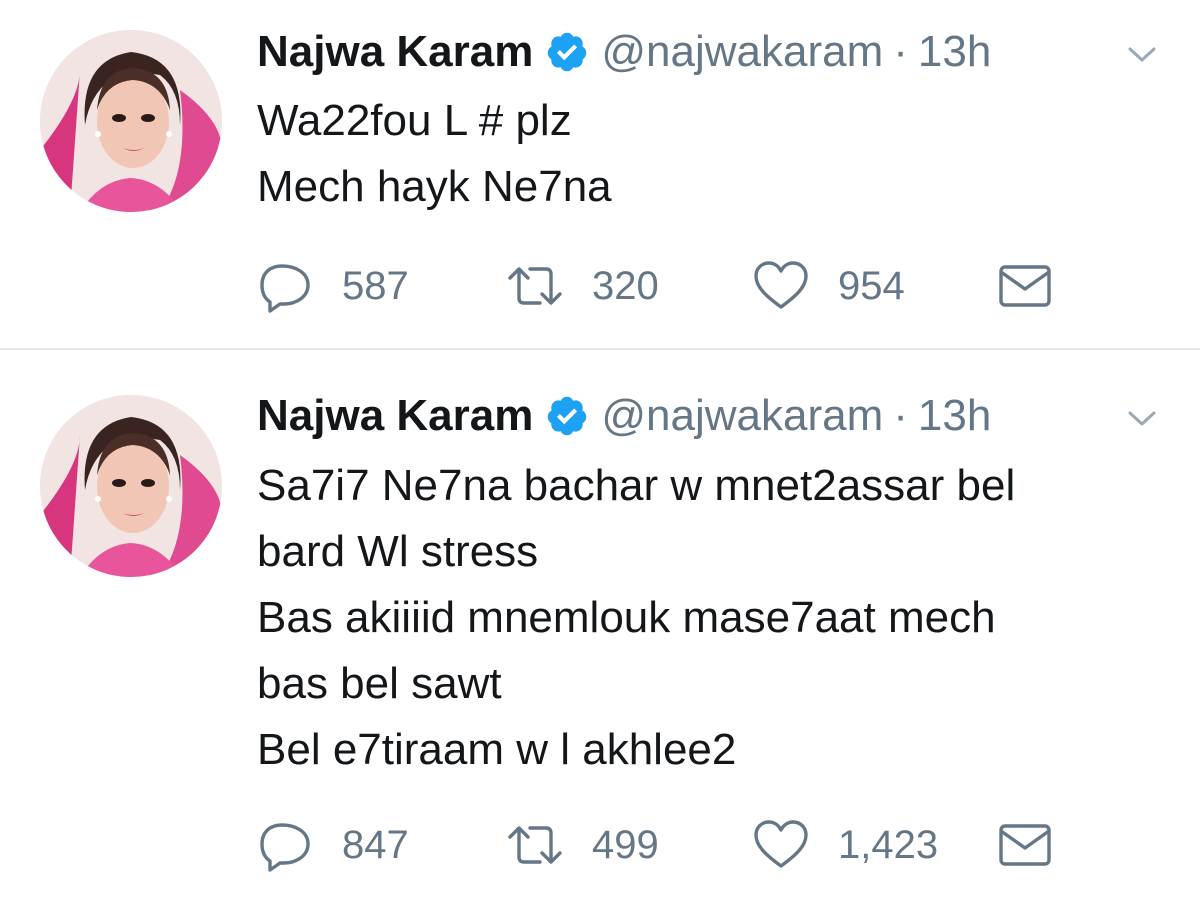  Describe the element at coordinates (636, 485) in the screenshot. I see `tweet-text-line: Sa7i7 Ne7na bachar w mnet2assar bel` at that location.